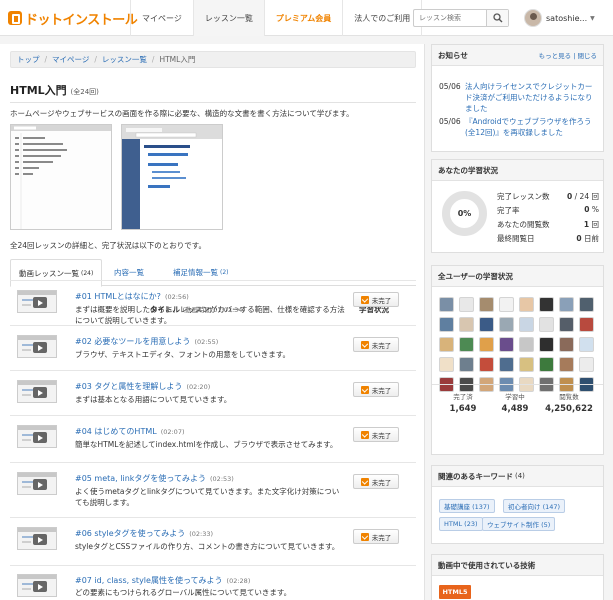 This screenshot has height=600, width=613. What do you see at coordinates (162, 18) in the screenshot?
I see `nav-mypage: マイページ` at bounding box center [162, 18].